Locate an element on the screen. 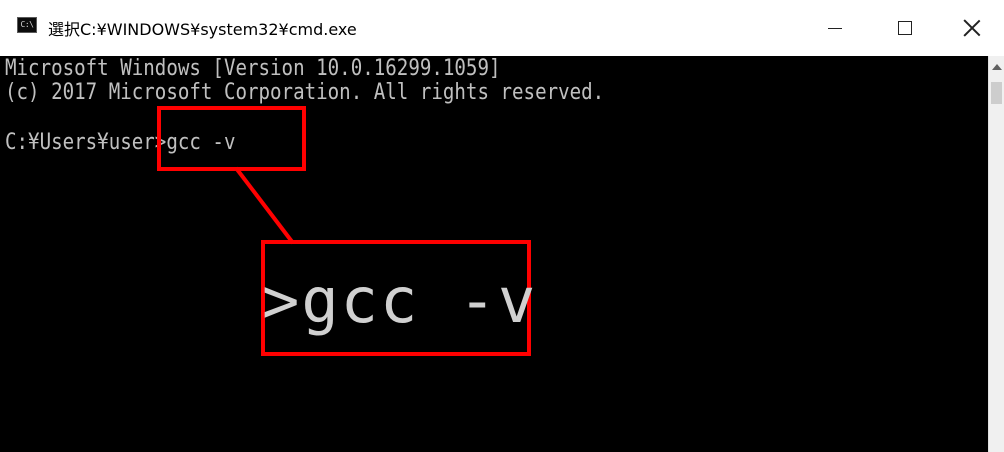  highlight-box-command is located at coordinates (231, 138).